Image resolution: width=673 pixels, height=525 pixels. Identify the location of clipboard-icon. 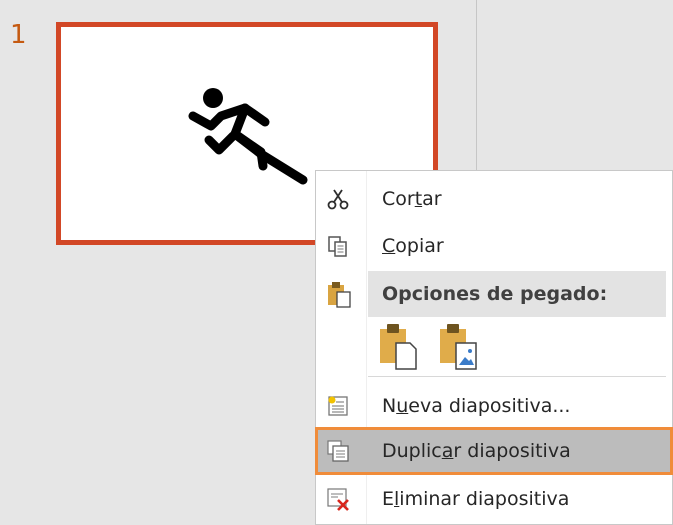
(339, 295).